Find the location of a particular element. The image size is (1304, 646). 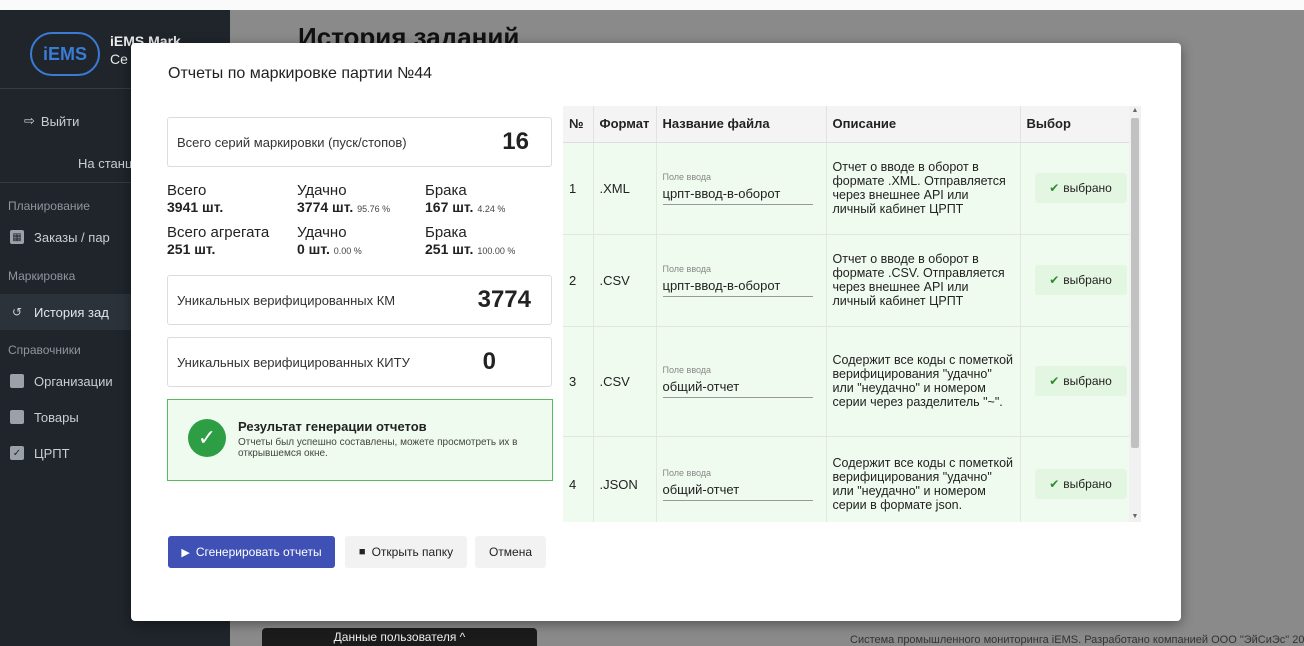

ok-title: Удачно is located at coordinates (322, 190).